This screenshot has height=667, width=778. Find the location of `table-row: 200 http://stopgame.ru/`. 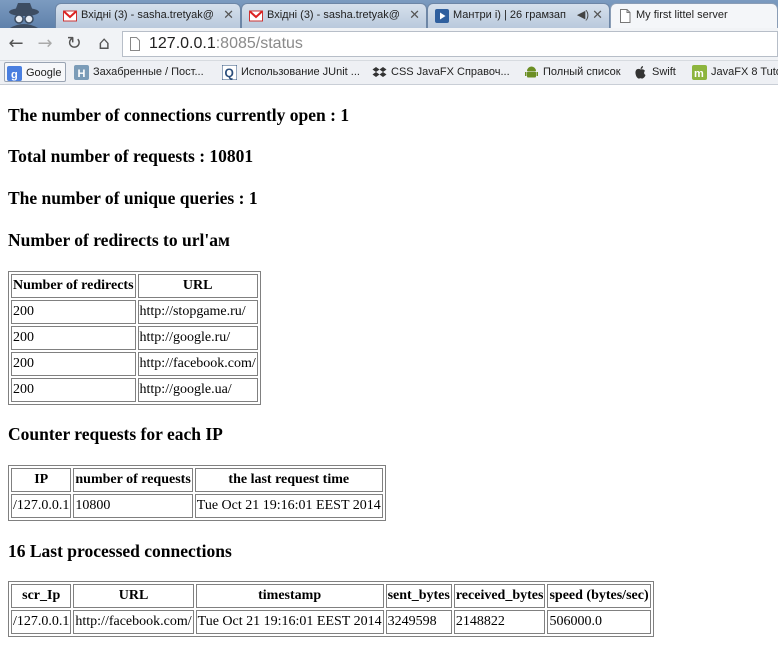

table-row: 200 http://stopgame.ru/ is located at coordinates (134, 312).